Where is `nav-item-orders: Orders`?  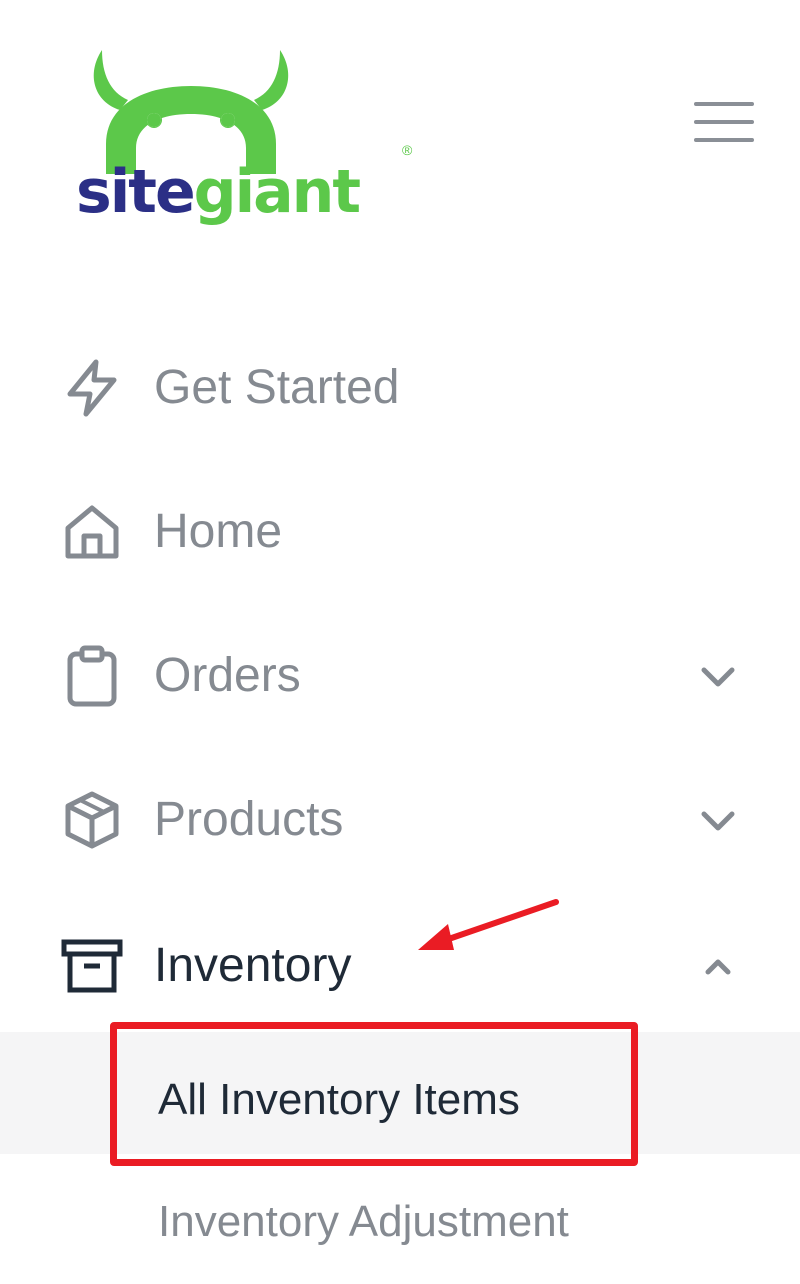
nav-item-orders: Orders is located at coordinates (400, 672).